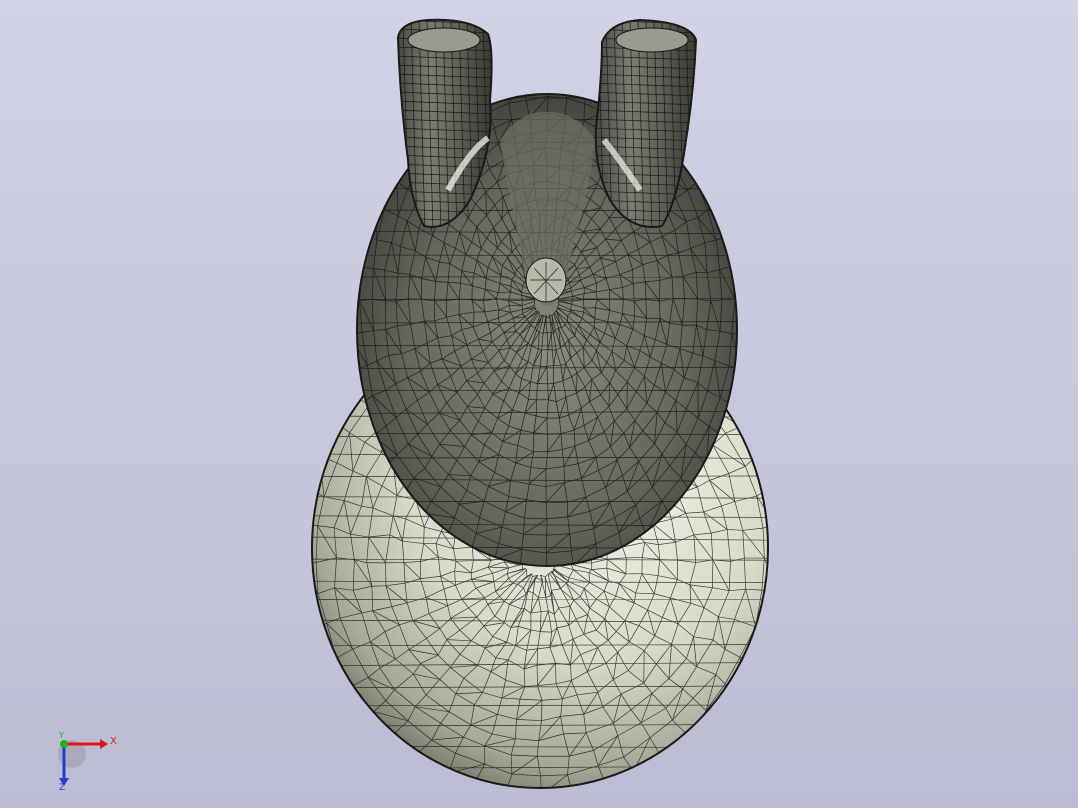  What do you see at coordinates (87, 761) in the screenshot?
I see `coordinate-triad: X Y Z` at bounding box center [87, 761].